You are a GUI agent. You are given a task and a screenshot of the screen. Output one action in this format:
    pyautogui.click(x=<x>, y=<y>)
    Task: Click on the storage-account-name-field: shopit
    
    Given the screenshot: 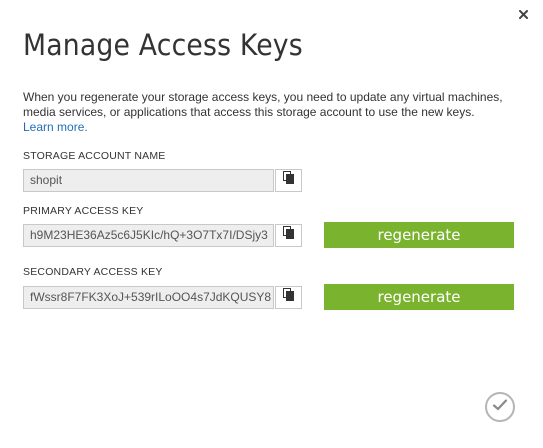 What is the action you would take?
    pyautogui.click(x=148, y=180)
    